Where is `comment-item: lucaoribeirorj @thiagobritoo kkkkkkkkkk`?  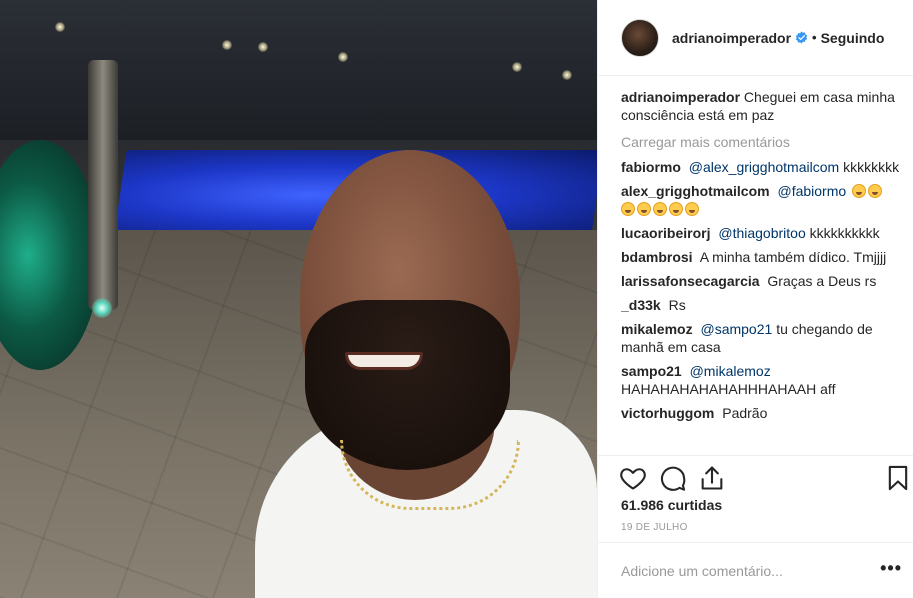 comment-item: lucaoribeirorj @thiagobritoo kkkkkkkkkk is located at coordinates (761, 233).